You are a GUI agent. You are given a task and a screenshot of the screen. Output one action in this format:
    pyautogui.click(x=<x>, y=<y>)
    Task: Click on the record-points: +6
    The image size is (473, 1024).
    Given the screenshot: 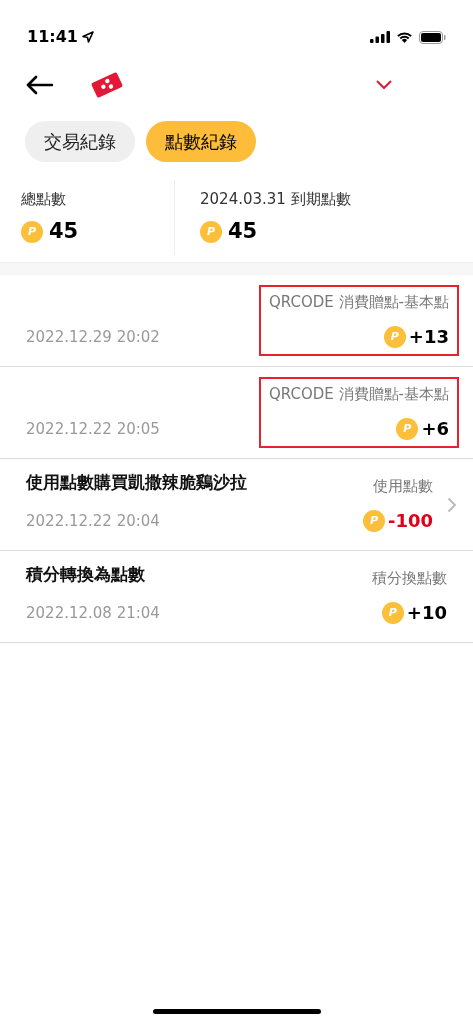 What is the action you would take?
    pyautogui.click(x=435, y=429)
    